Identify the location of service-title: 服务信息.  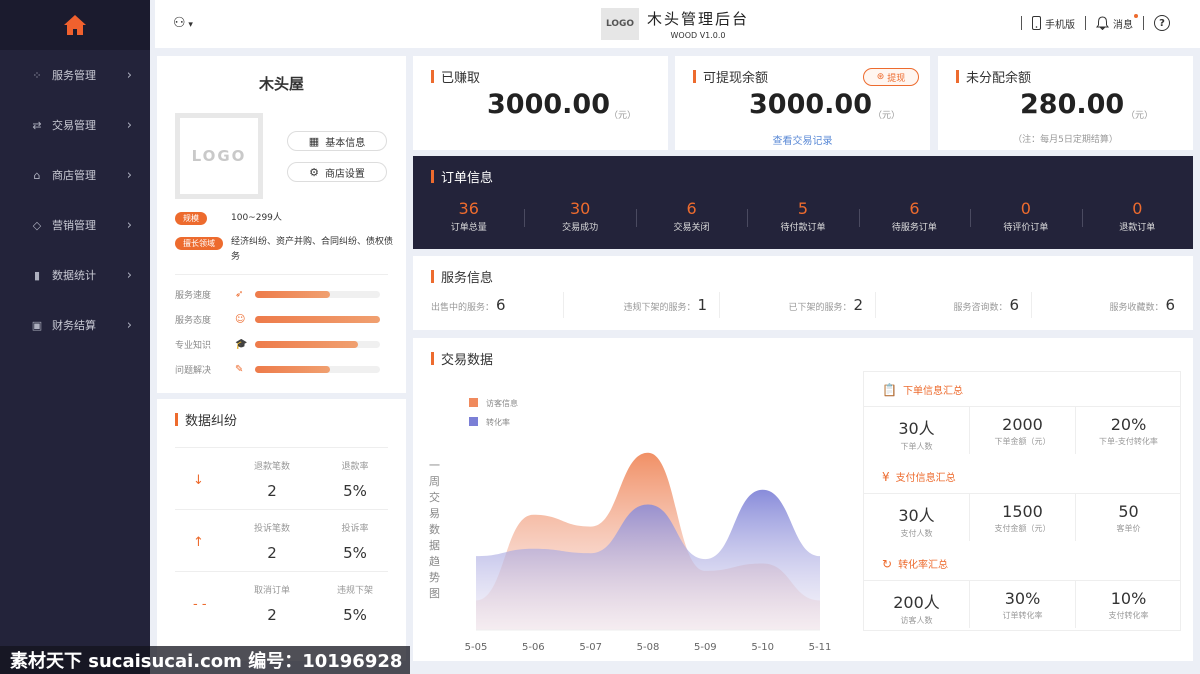
(462, 276).